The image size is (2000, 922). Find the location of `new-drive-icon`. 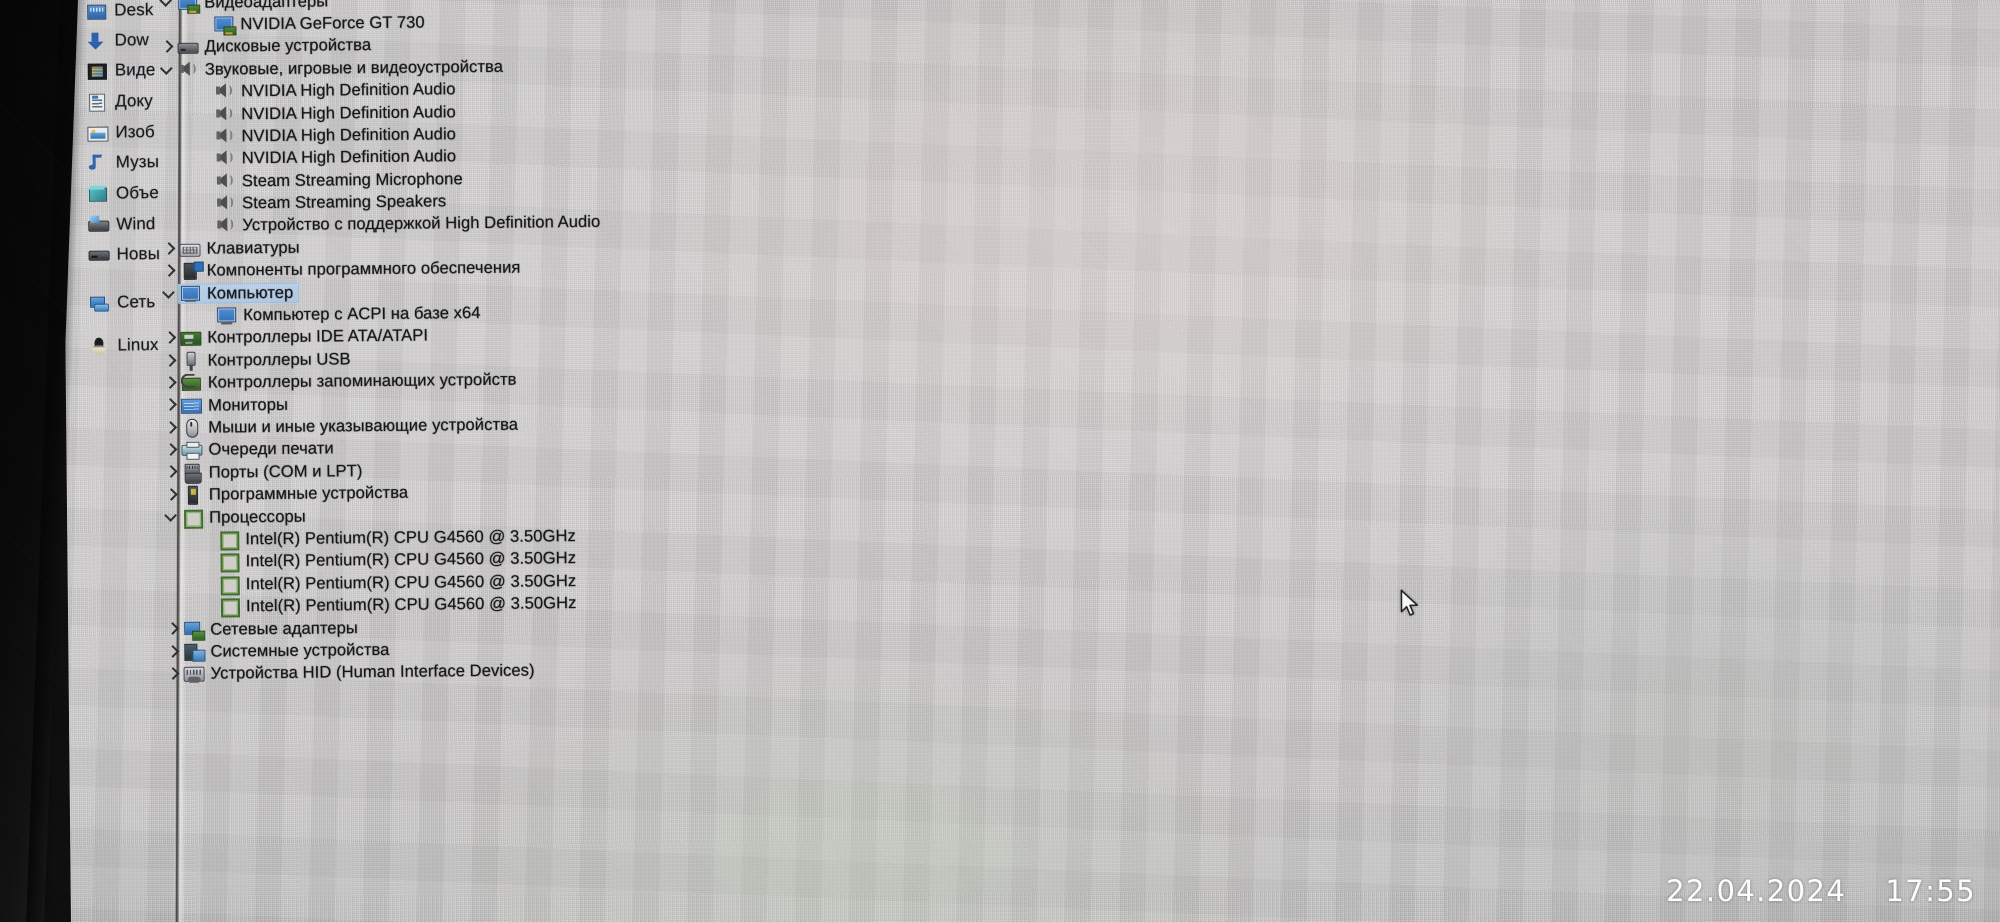

new-drive-icon is located at coordinates (99, 254).